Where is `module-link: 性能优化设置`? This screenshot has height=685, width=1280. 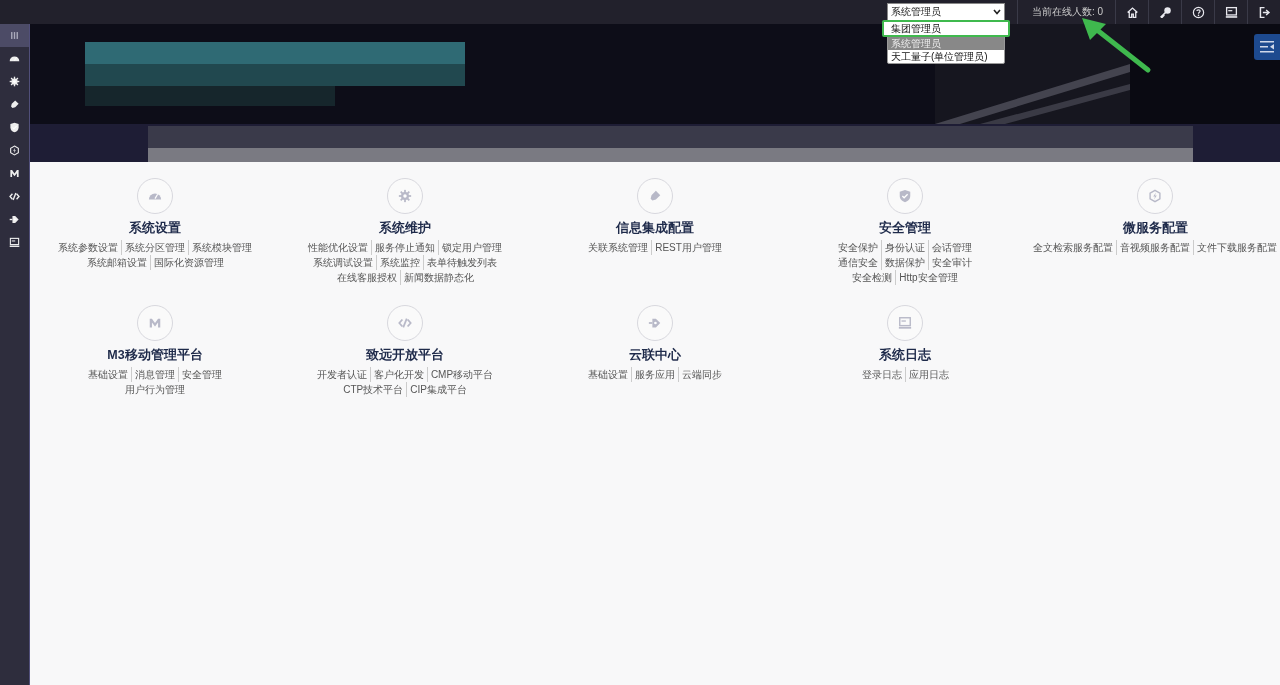
module-link: 性能优化设置 is located at coordinates (338, 247).